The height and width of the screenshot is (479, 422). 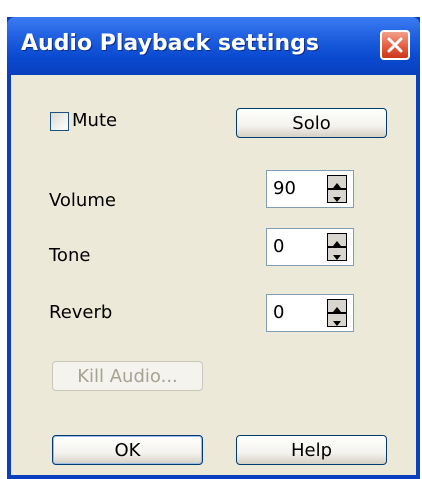 I want to click on reverb-spin-arrows, so click(x=337, y=313).